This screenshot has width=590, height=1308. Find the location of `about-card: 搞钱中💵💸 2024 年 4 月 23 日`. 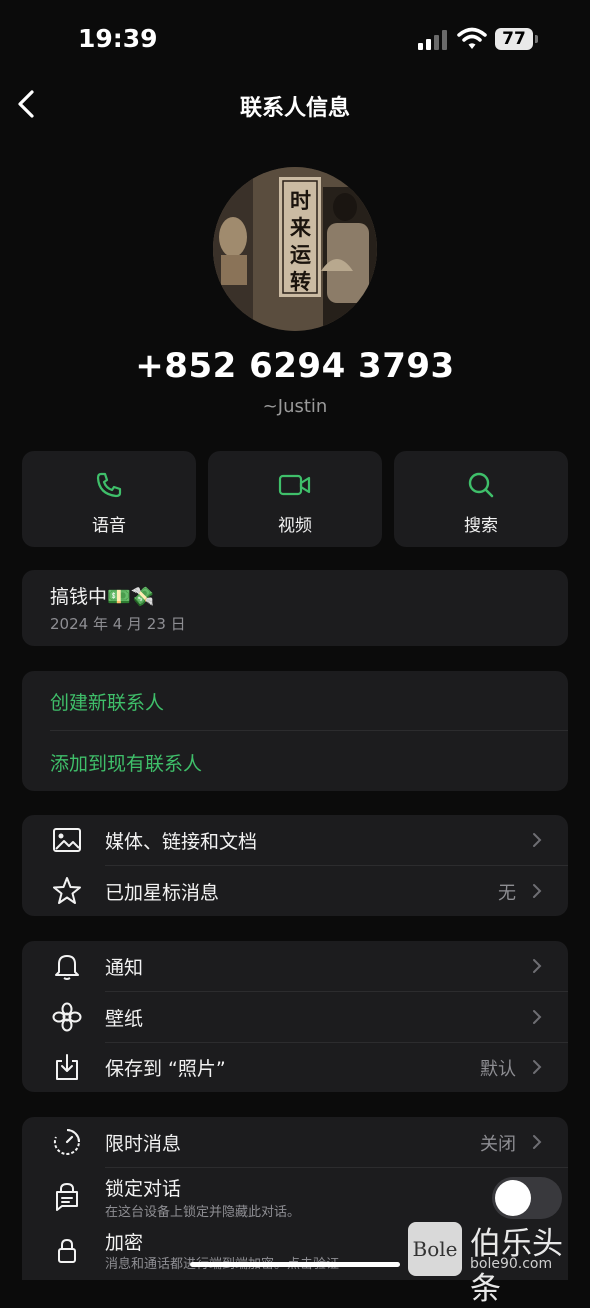

about-card: 搞钱中💵💸 2024 年 4 月 23 日 is located at coordinates (295, 608).